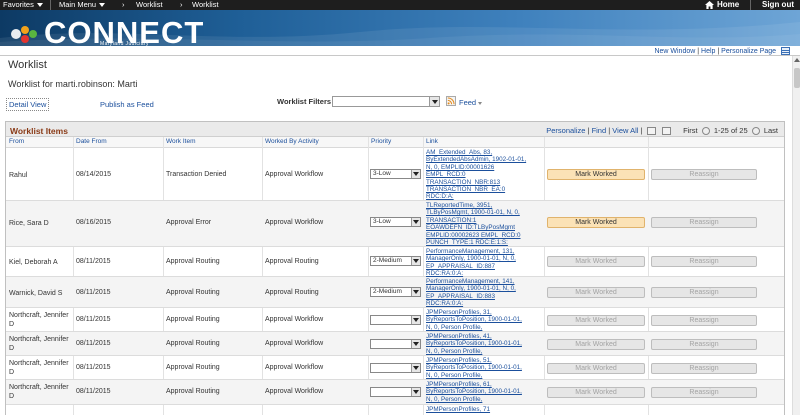 This screenshot has width=800, height=415. I want to click on previous-icon, so click(705, 131).